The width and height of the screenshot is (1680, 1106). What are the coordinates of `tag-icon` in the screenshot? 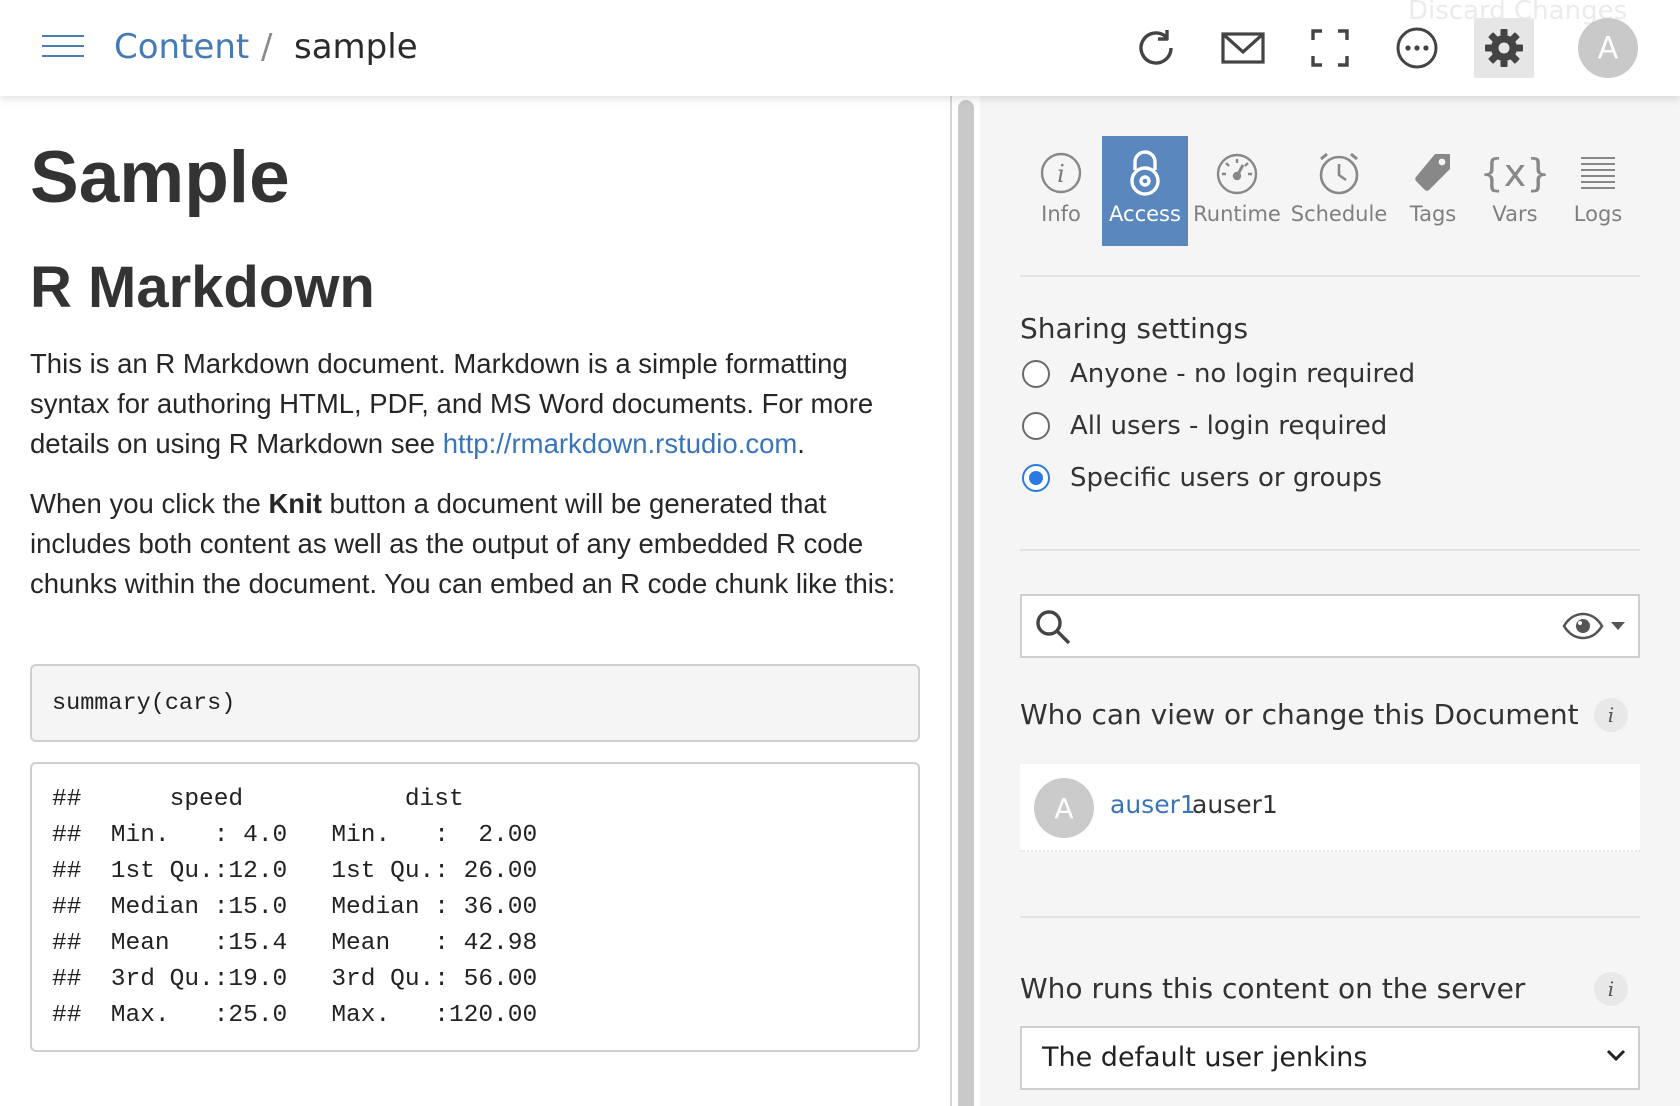 It's located at (1433, 173).